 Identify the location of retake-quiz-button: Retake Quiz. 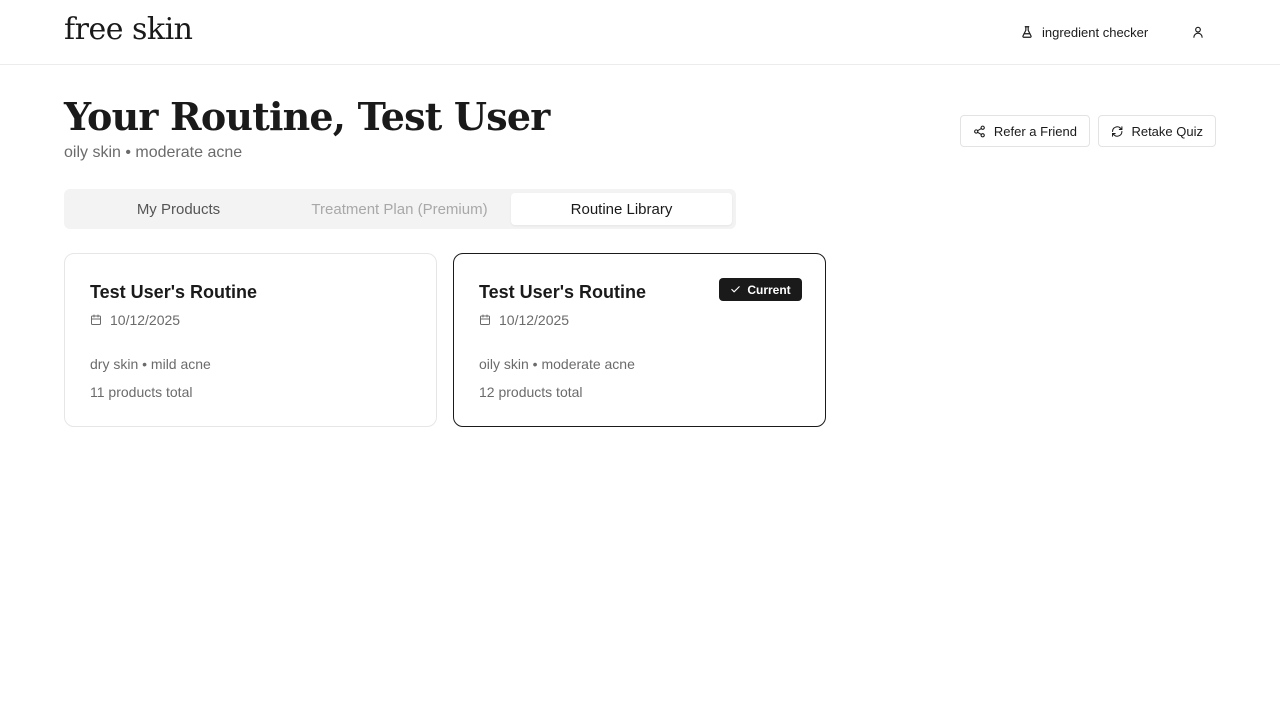
(1157, 131).